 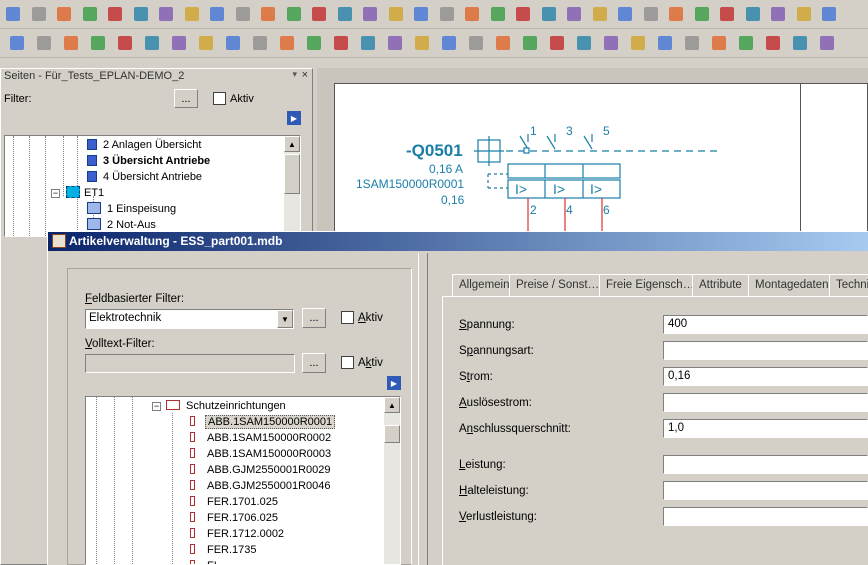 What do you see at coordinates (692, 43) in the screenshot?
I see `placeholder-icon` at bounding box center [692, 43].